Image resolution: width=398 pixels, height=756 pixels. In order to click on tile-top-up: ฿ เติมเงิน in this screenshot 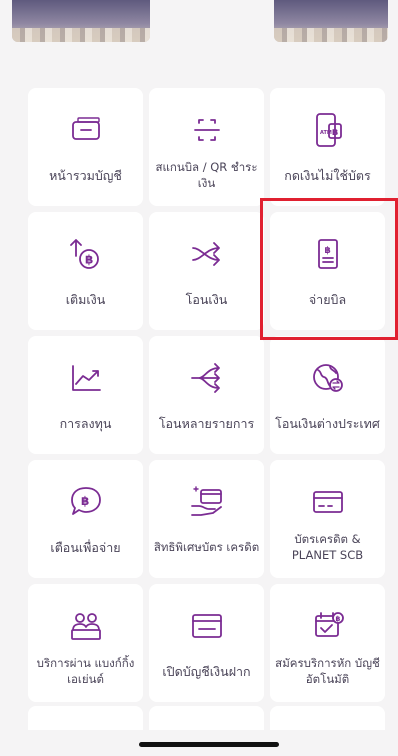, I will do `click(85, 271)`.